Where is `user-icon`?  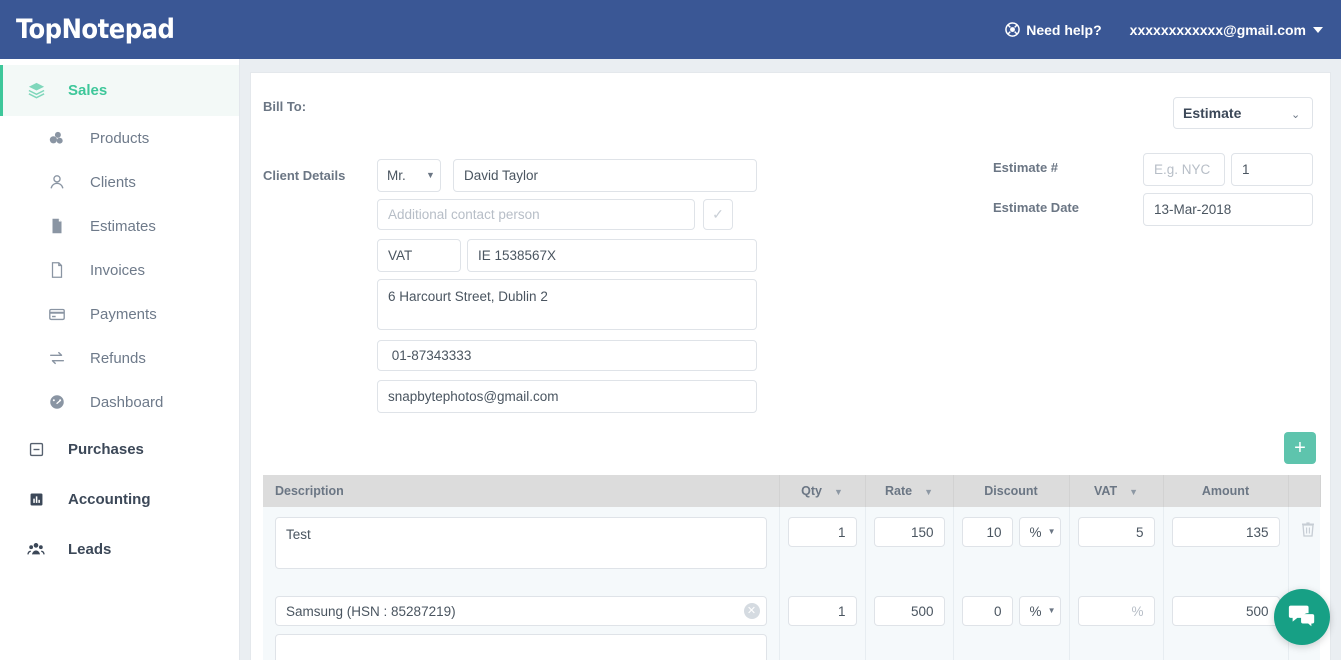
user-icon is located at coordinates (57, 182).